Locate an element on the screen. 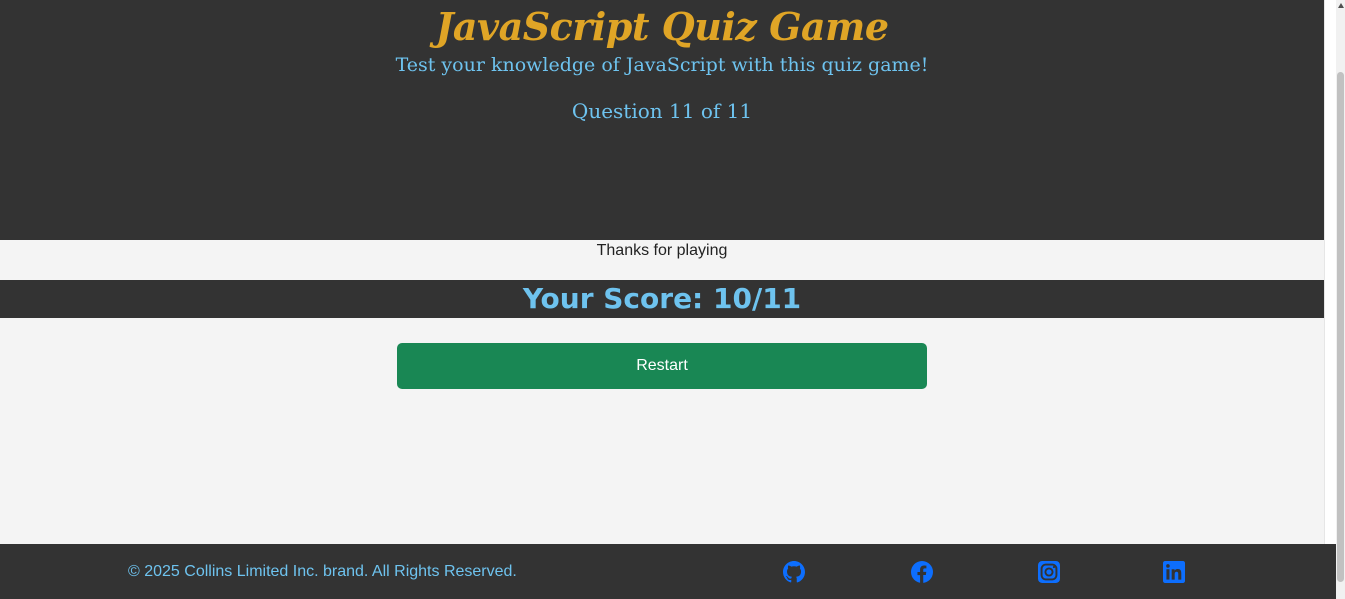 The width and height of the screenshot is (1345, 599). instagram-icon is located at coordinates (1049, 572).